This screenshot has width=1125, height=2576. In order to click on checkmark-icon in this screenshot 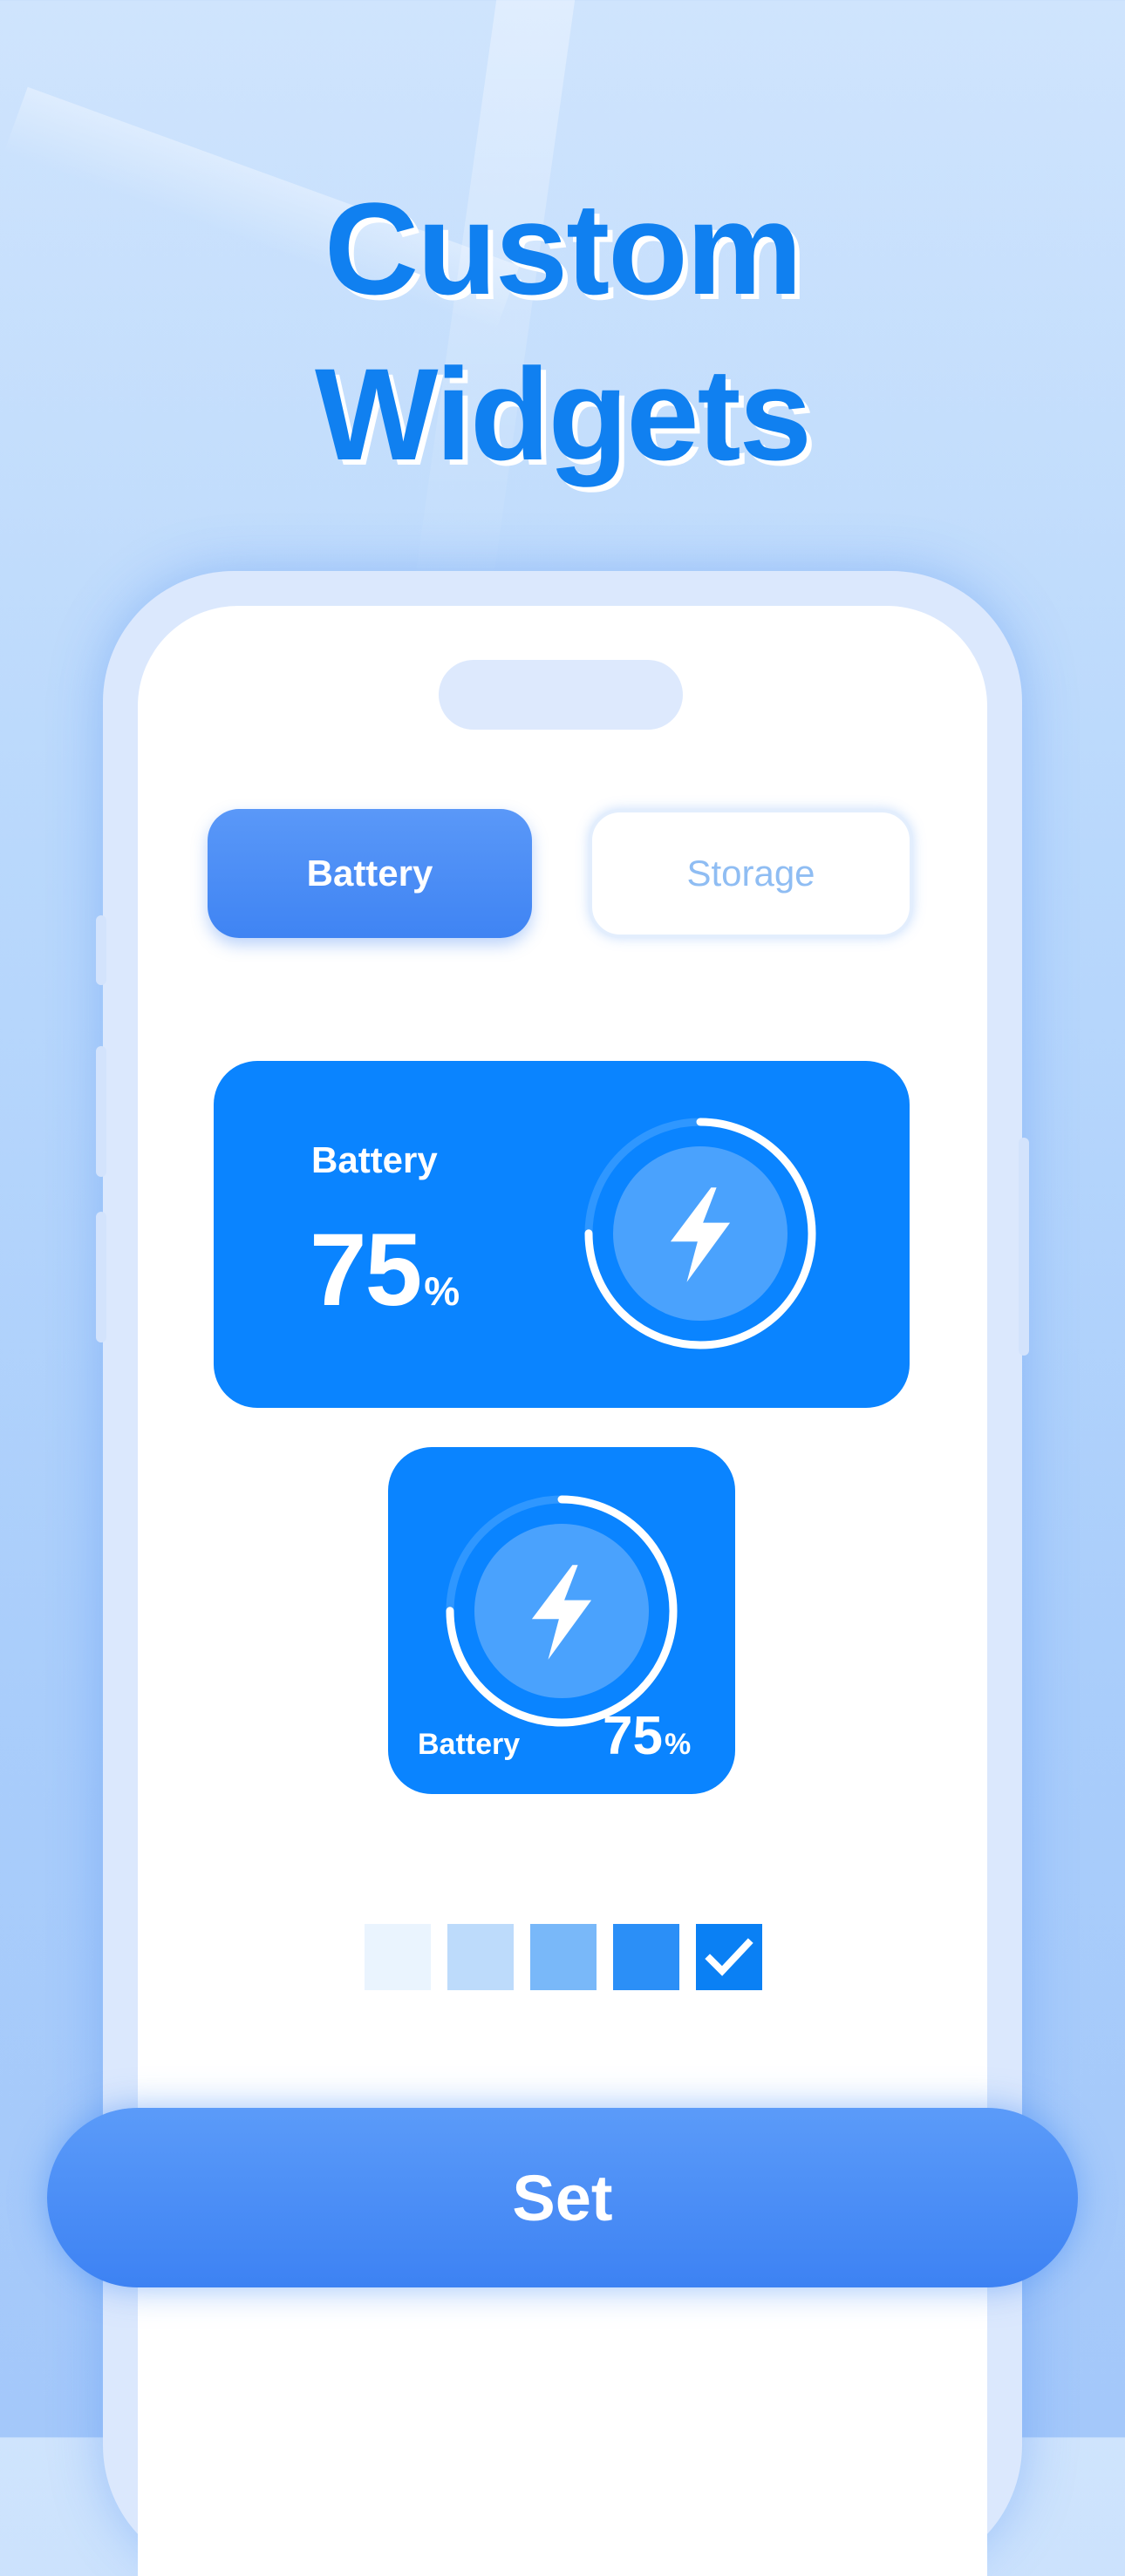, I will do `click(729, 1957)`.